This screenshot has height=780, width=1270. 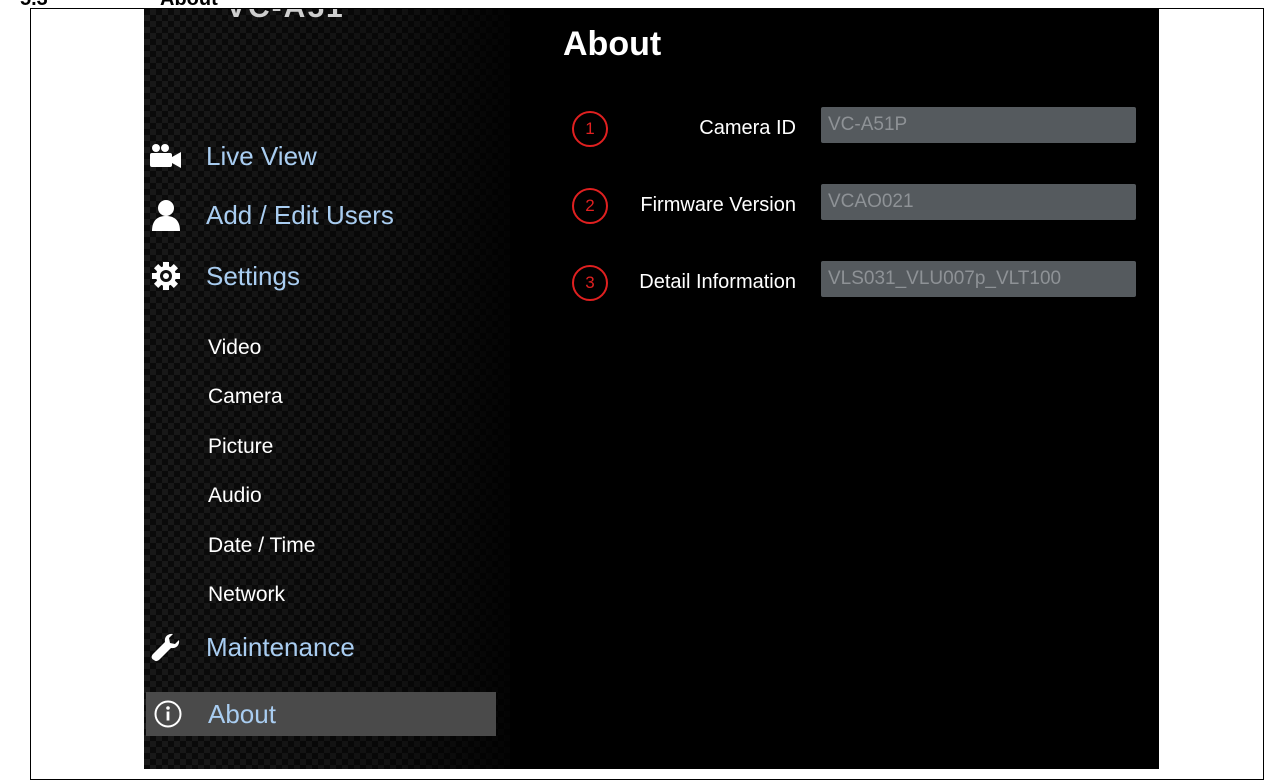 I want to click on wrench-icon, so click(x=166, y=647).